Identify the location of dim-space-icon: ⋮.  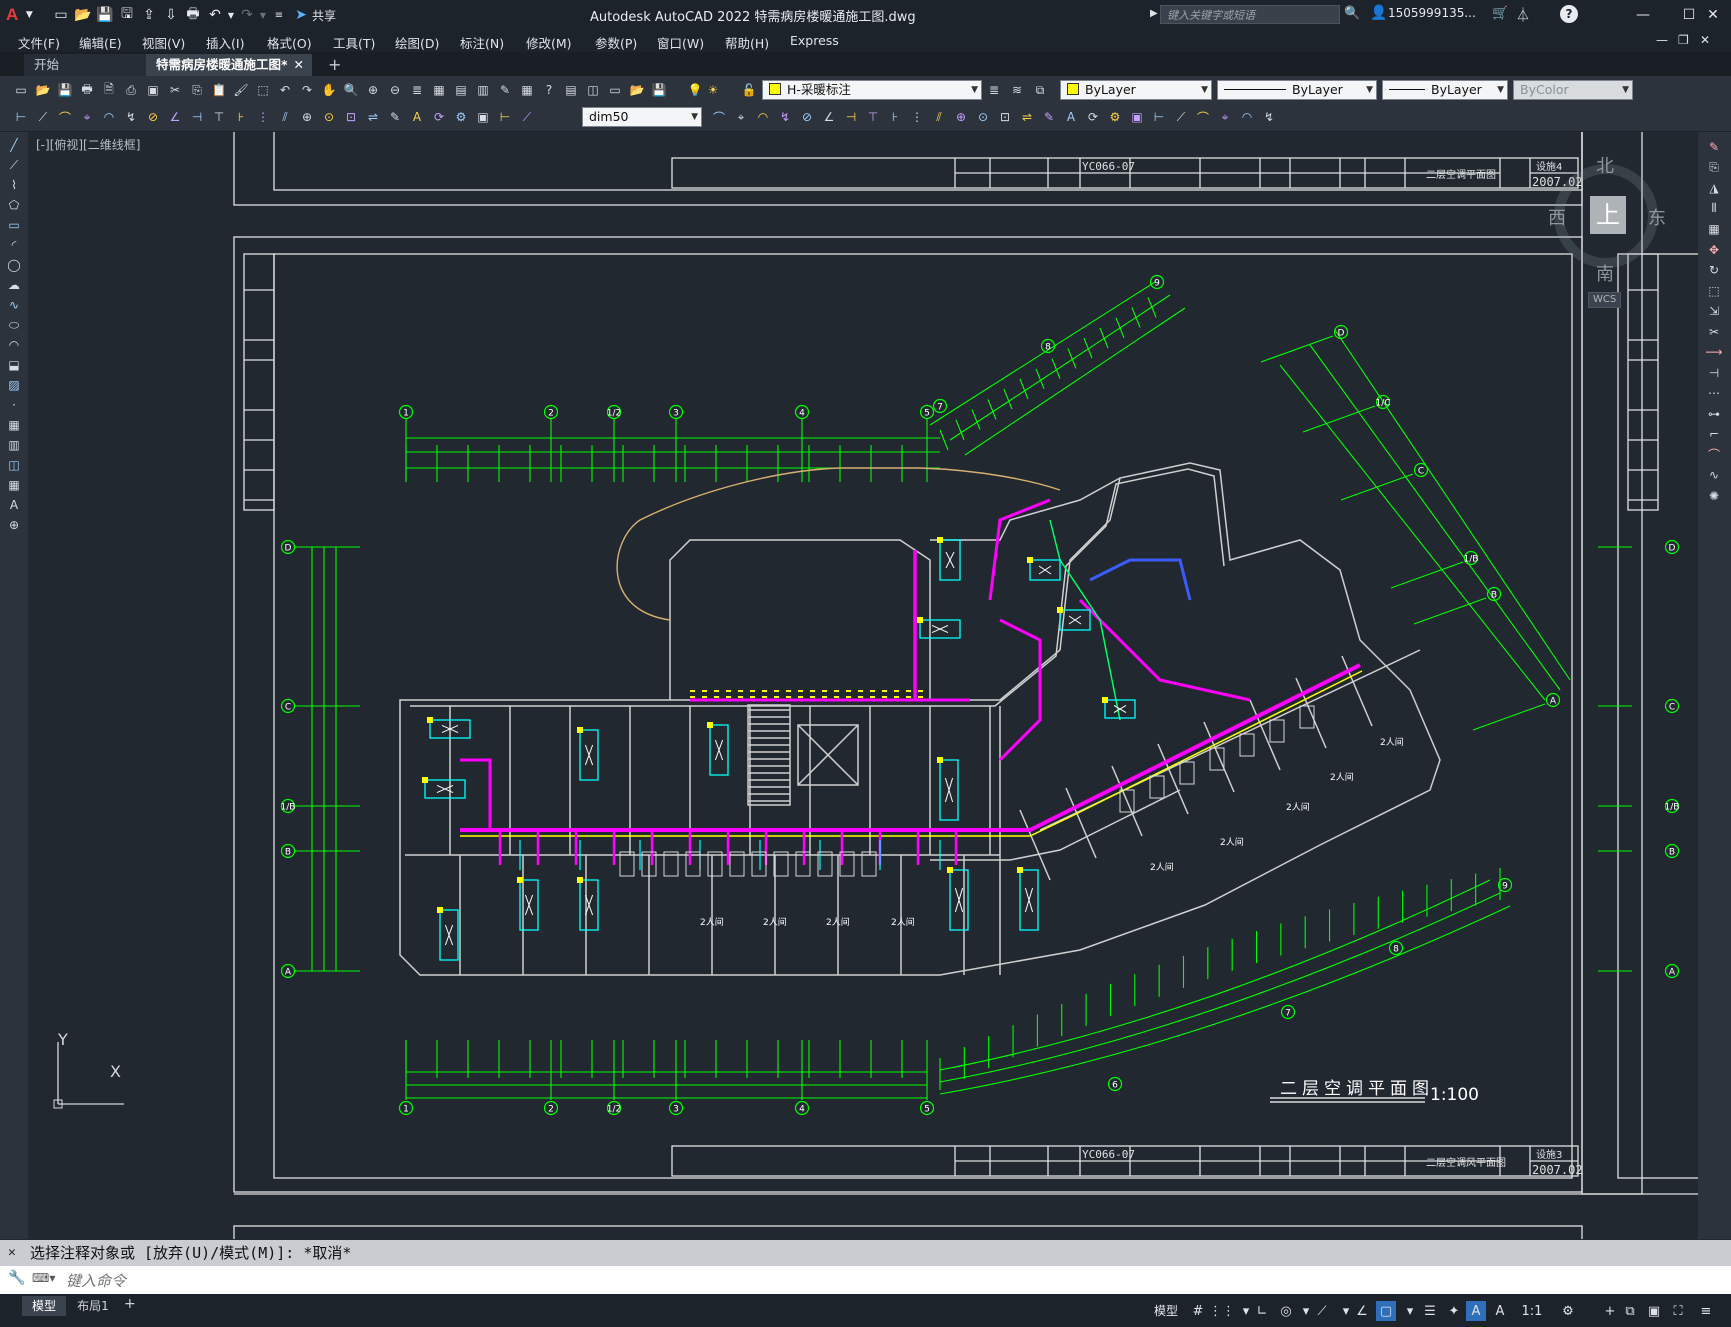
(917, 117).